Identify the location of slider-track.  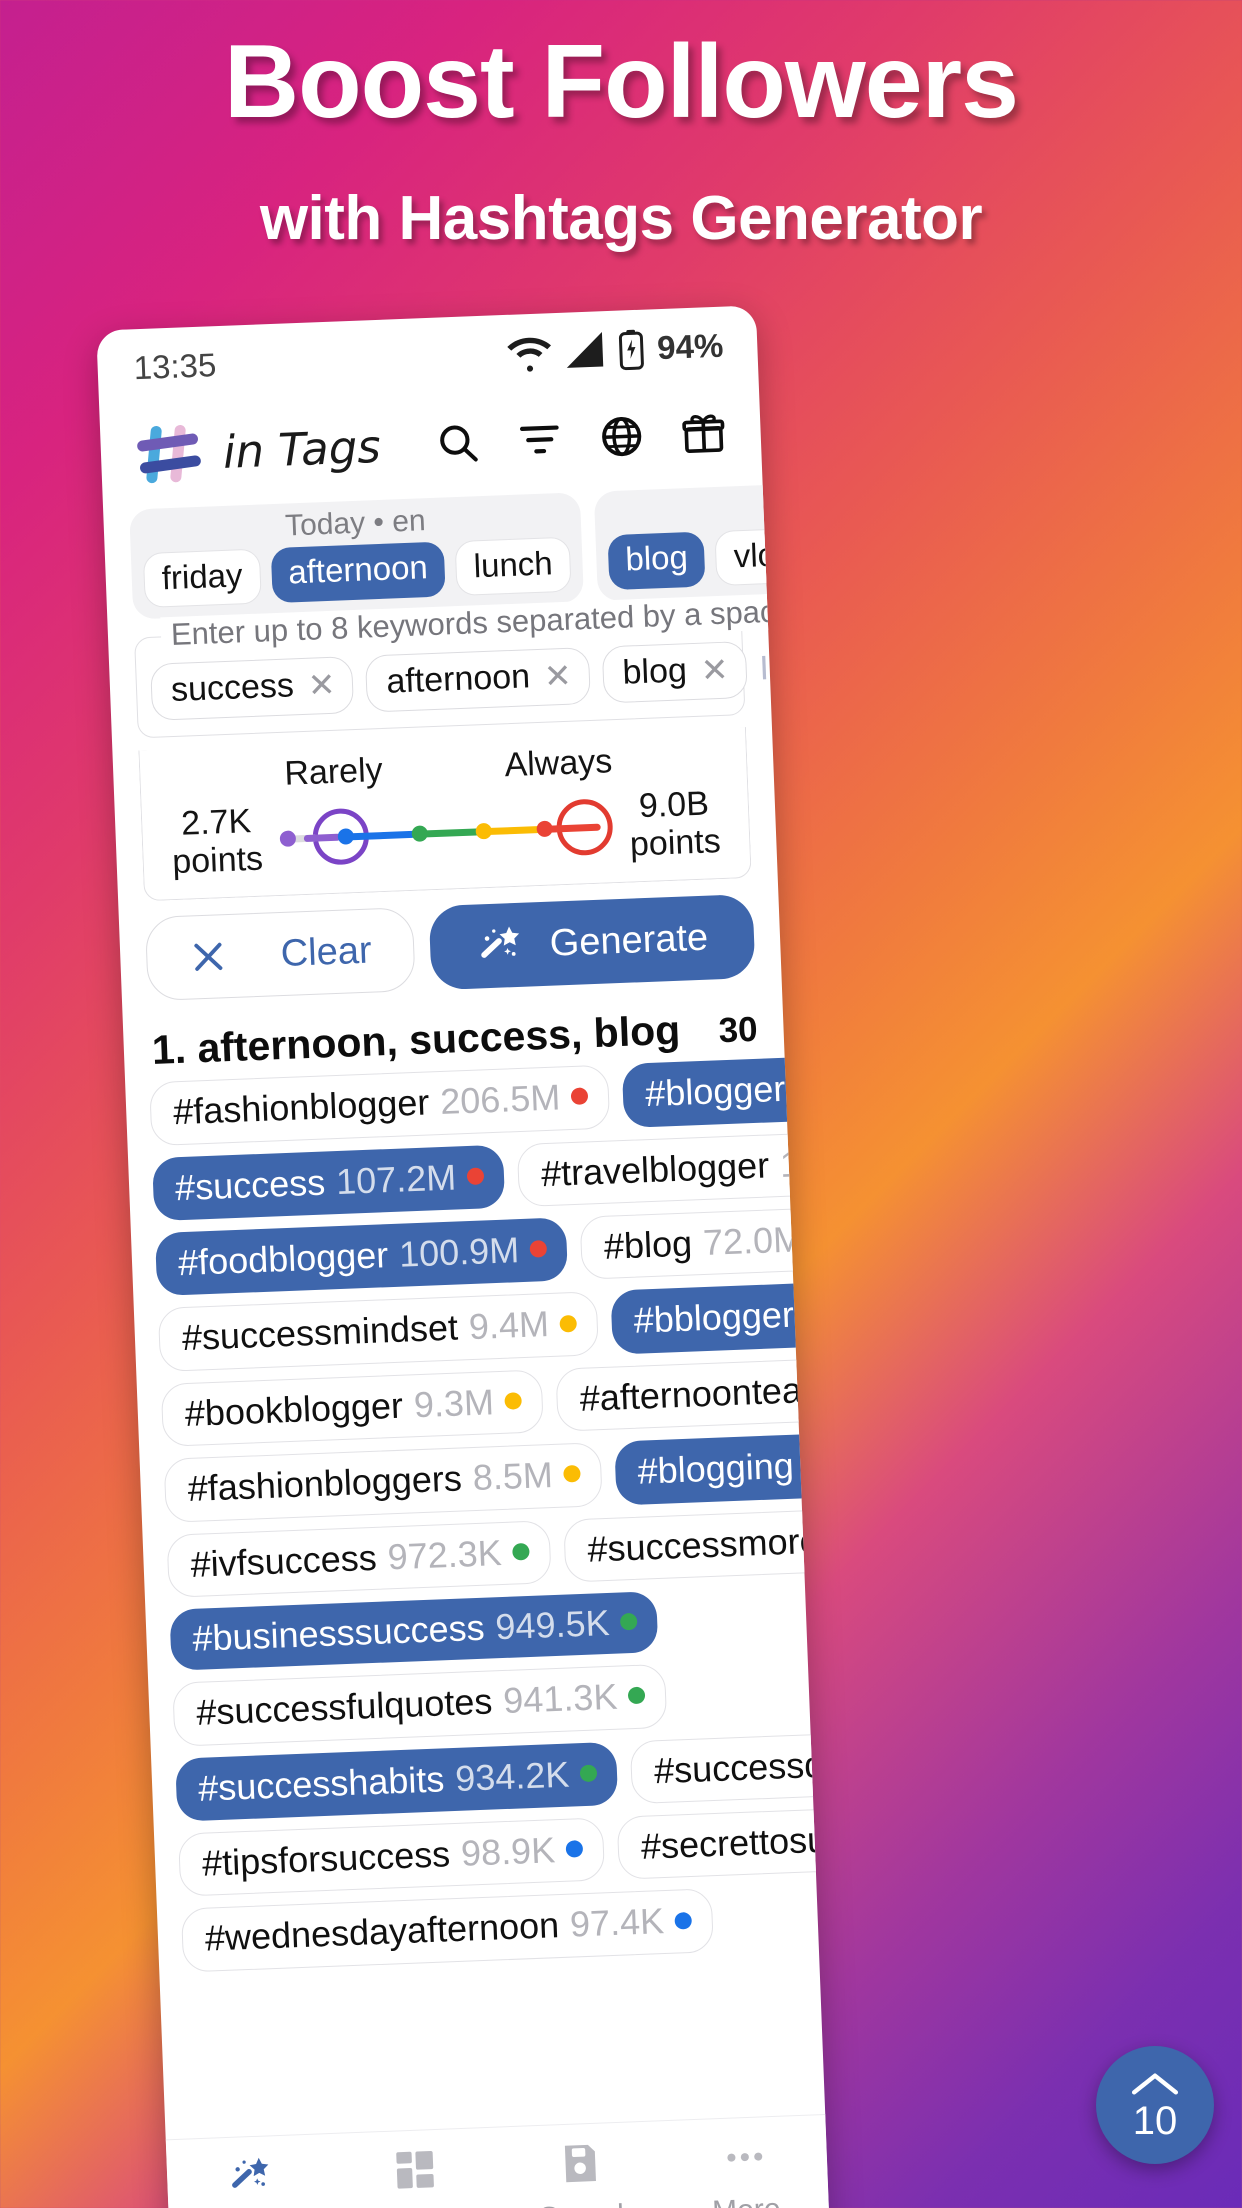
(445, 832).